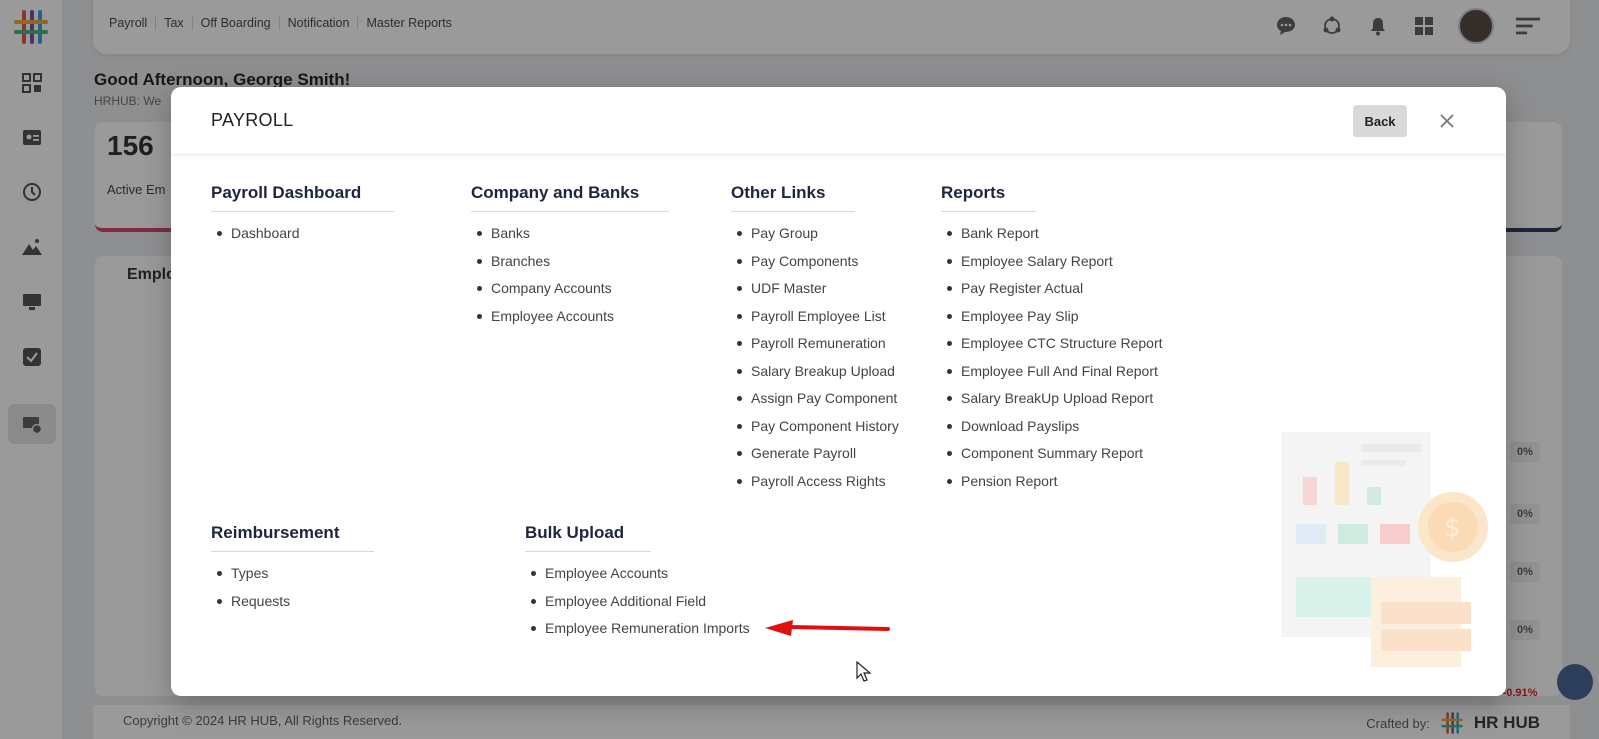 Image resolution: width=1599 pixels, height=739 pixels. Describe the element at coordinates (827, 628) in the screenshot. I see `red-arrow-annotation-icon` at that location.